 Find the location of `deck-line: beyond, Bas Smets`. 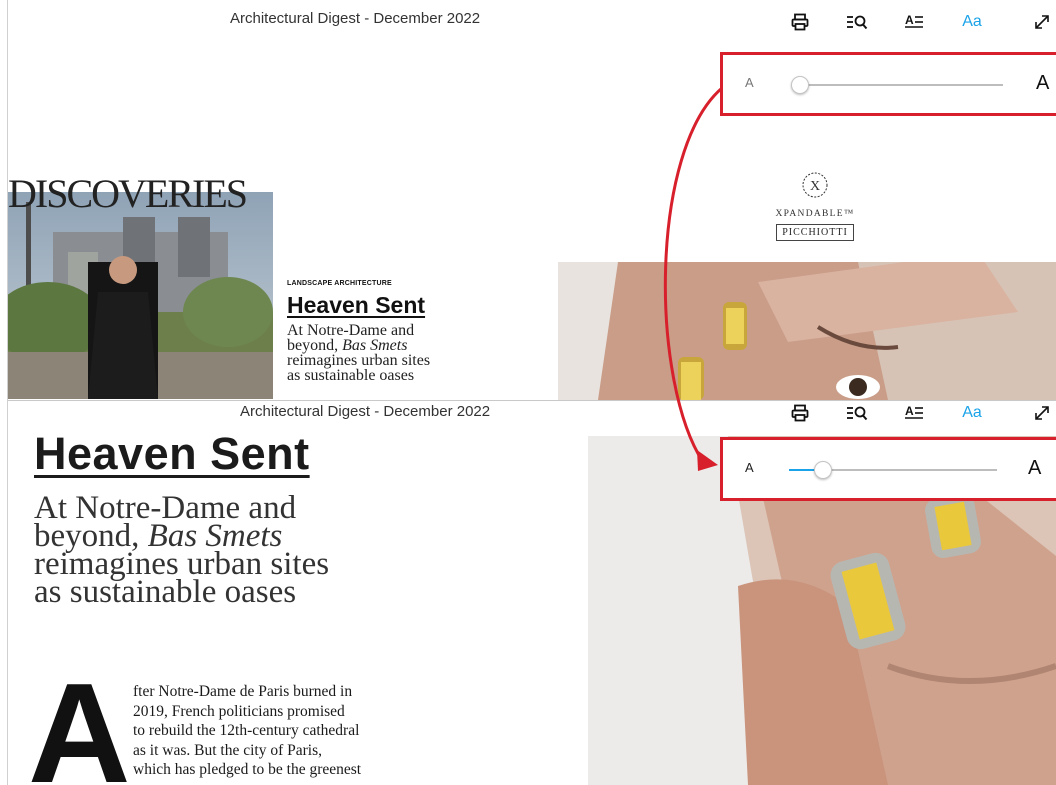

deck-line: beyond, Bas Smets is located at coordinates (387, 346).